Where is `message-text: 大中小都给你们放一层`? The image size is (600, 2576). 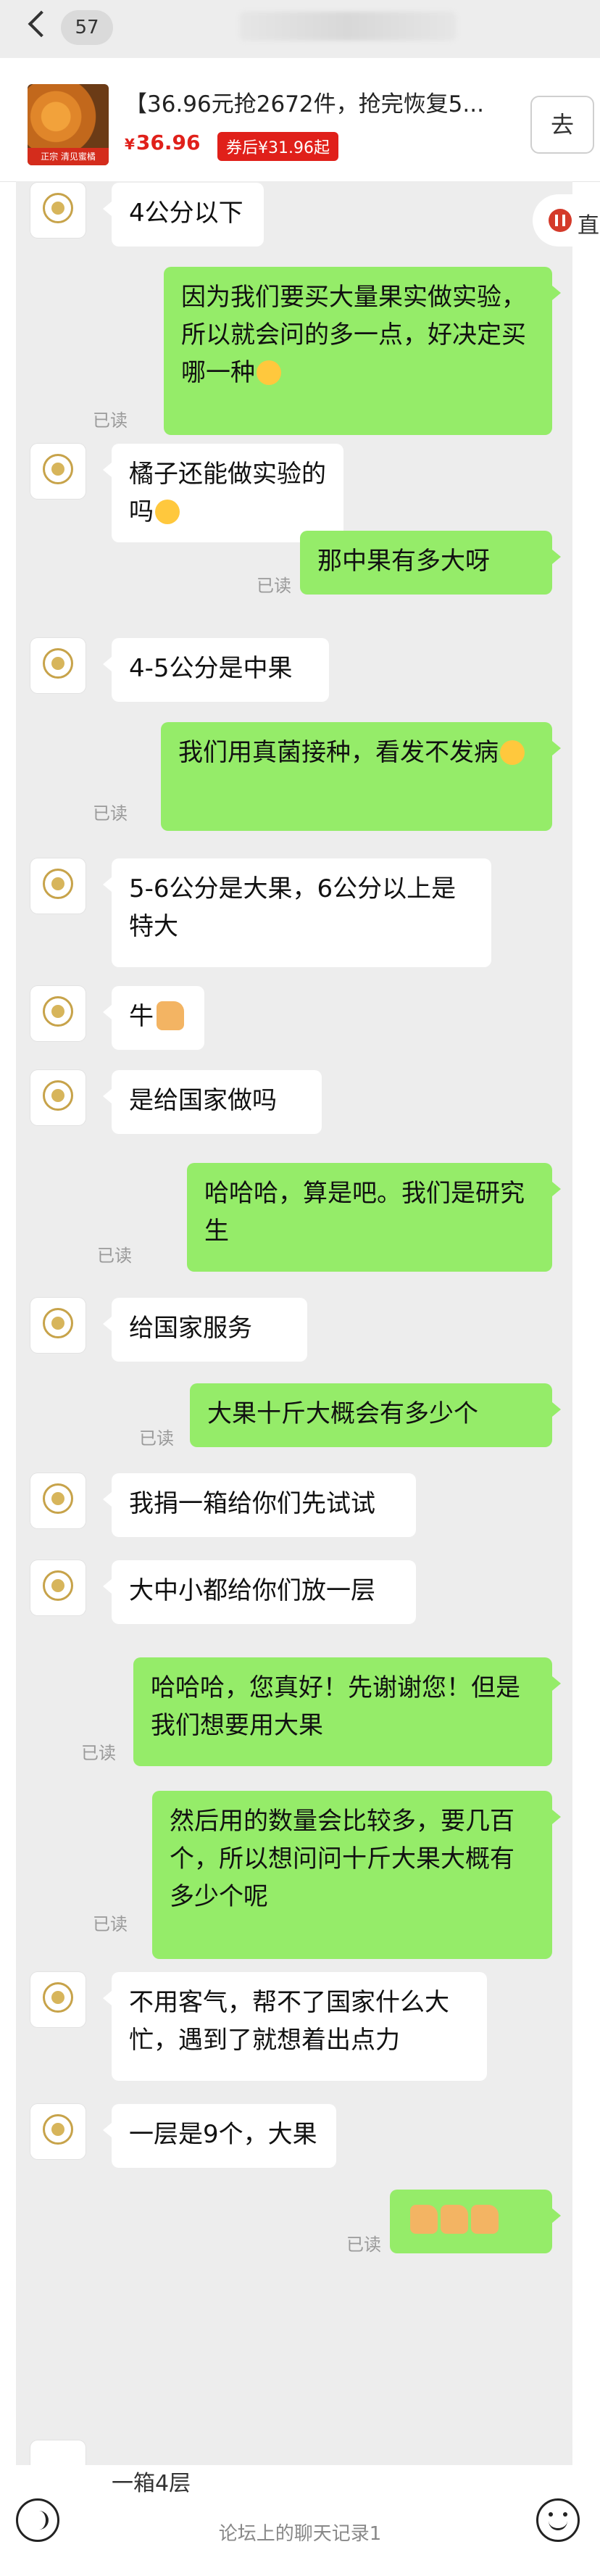
message-text: 大中小都给你们放一层 is located at coordinates (252, 1591).